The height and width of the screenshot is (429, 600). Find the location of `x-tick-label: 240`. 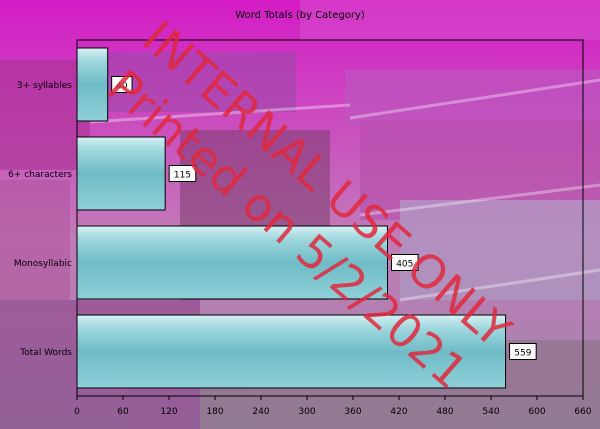

x-tick-label: 240 is located at coordinates (260, 412).